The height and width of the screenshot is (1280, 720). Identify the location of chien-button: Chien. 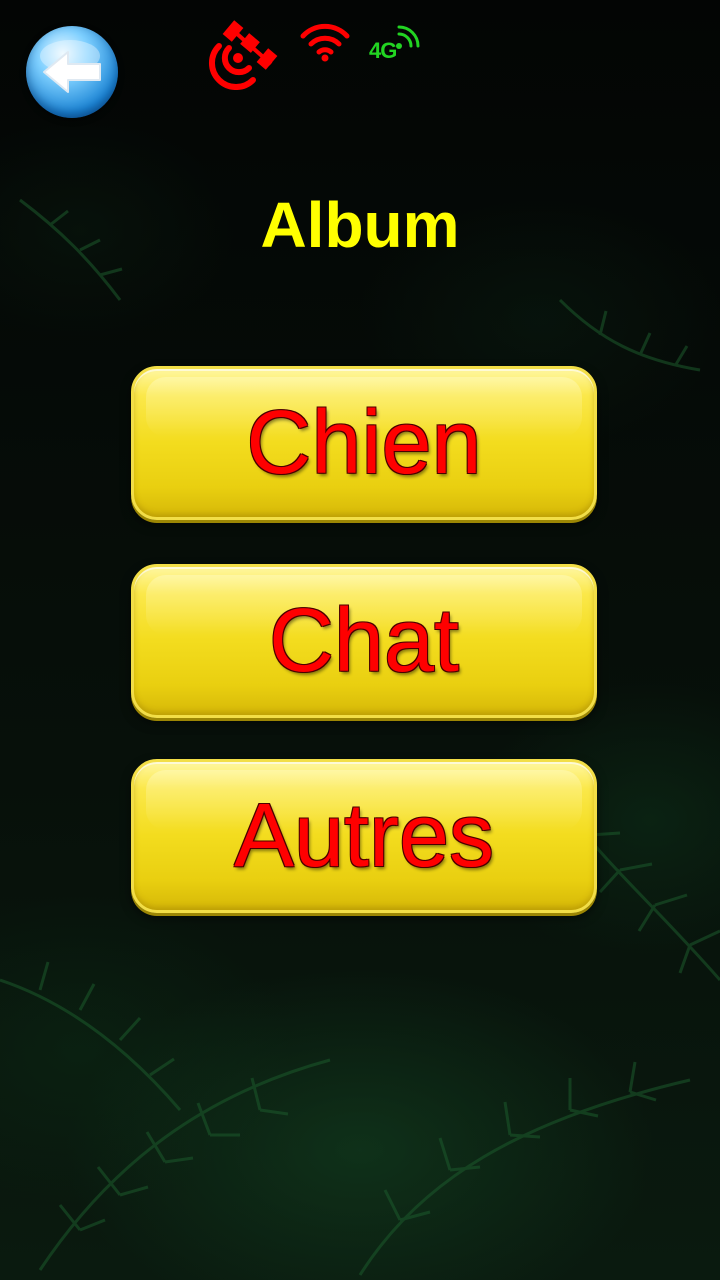
(364, 443).